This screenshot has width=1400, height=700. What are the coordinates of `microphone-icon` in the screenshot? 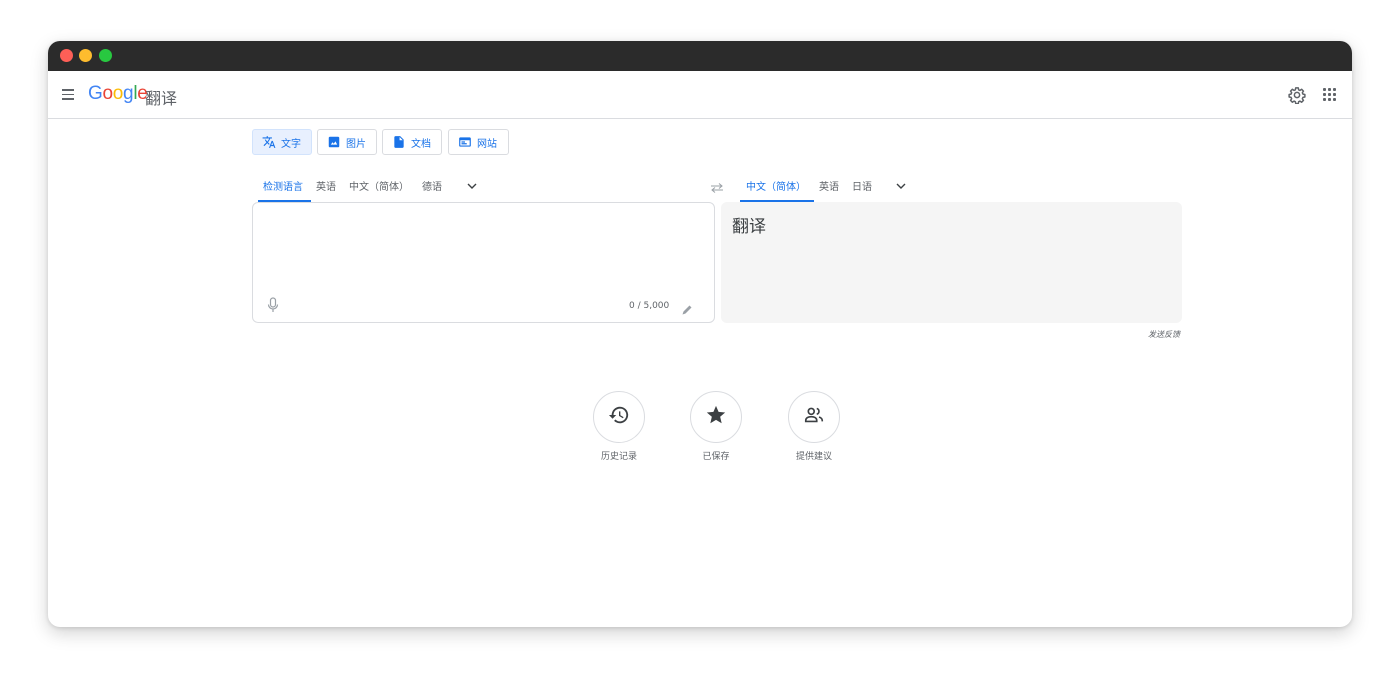 It's located at (273, 305).